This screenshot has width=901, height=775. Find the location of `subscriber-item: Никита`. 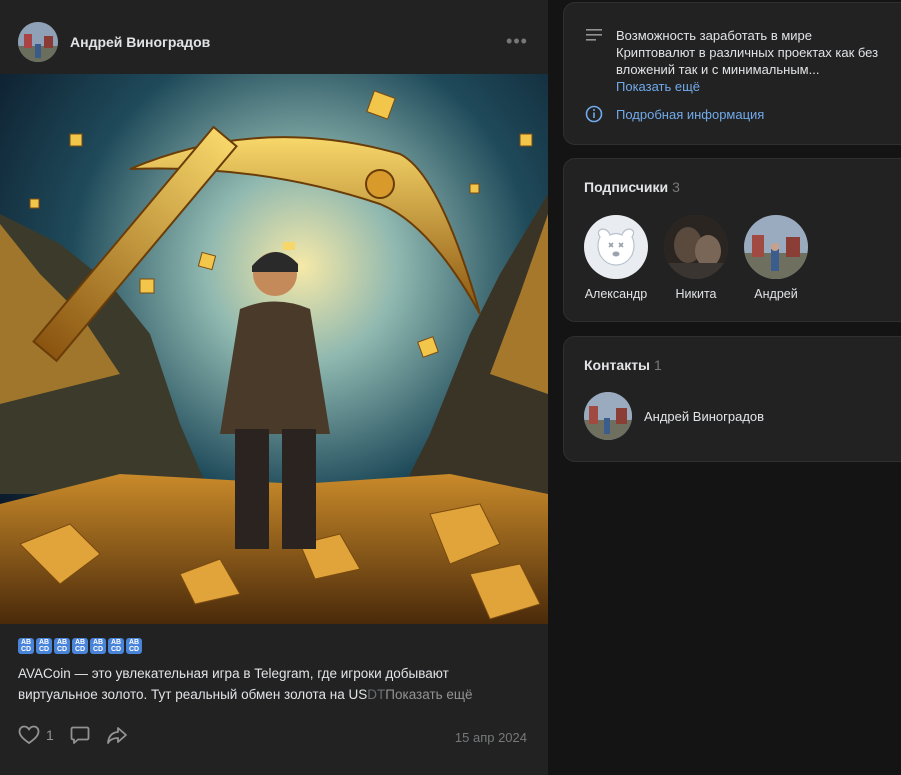

subscriber-item: Никита is located at coordinates (696, 258).